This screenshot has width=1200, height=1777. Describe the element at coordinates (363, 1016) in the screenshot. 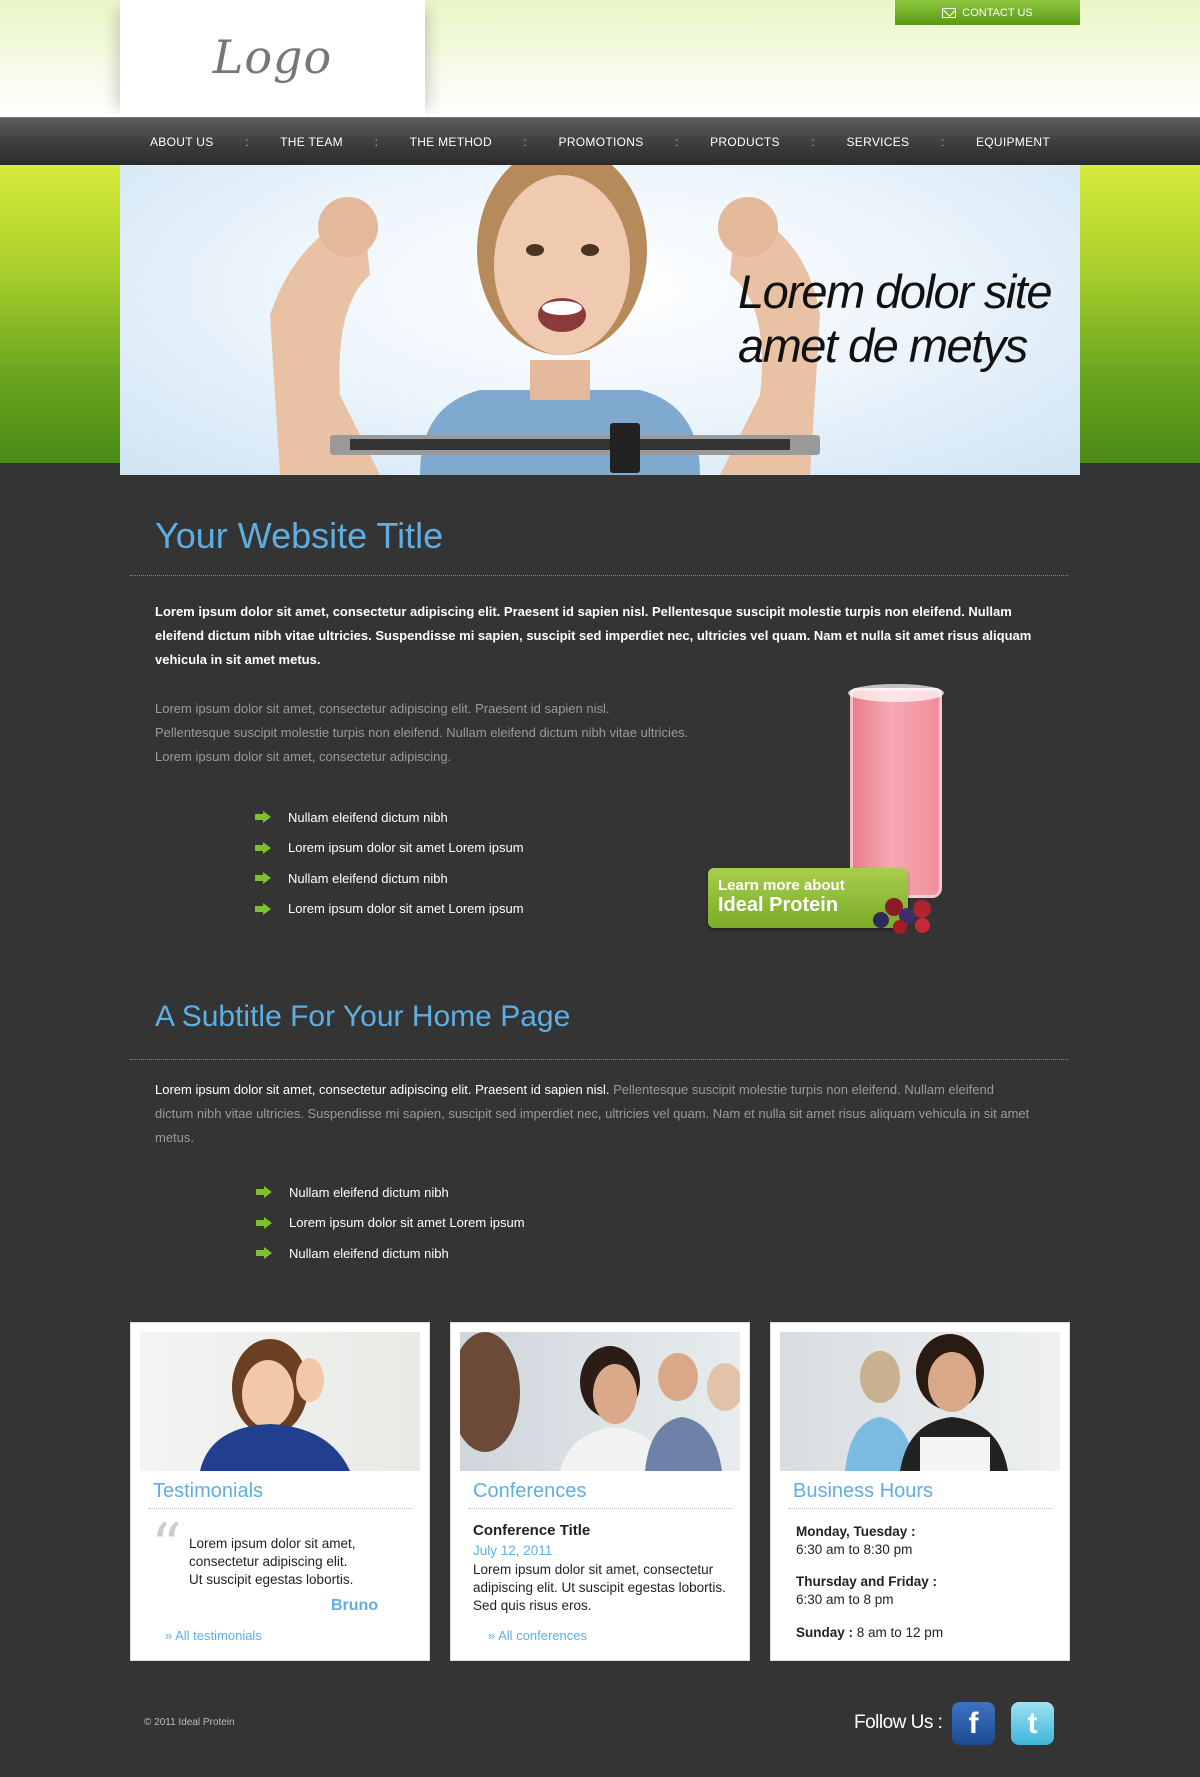

I see `page-subtitle: A Subtitle For Your Home Page` at that location.